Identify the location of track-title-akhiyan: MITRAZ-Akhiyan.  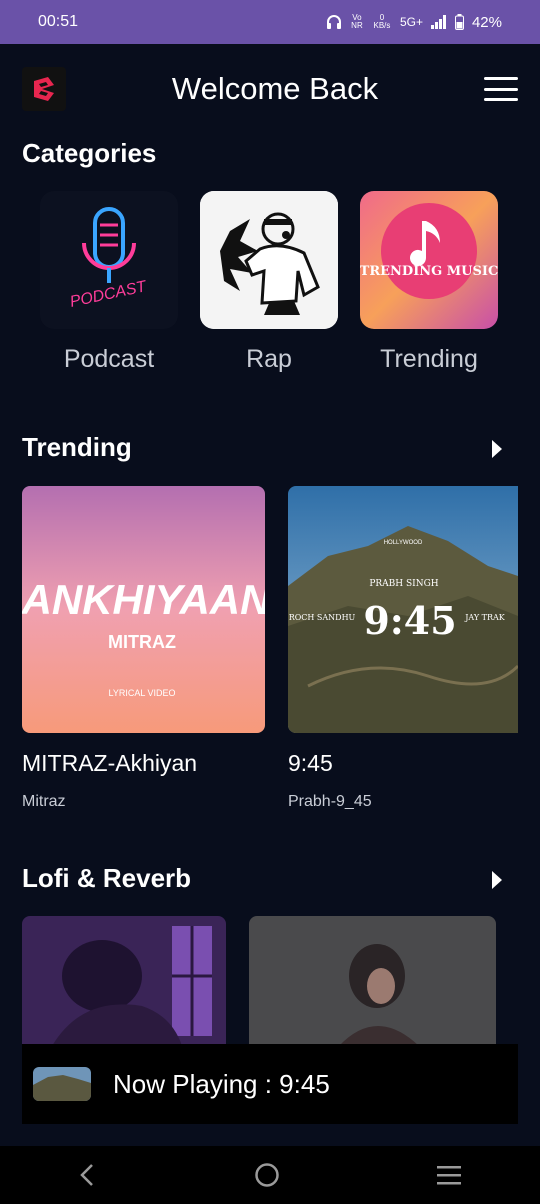
(110, 763).